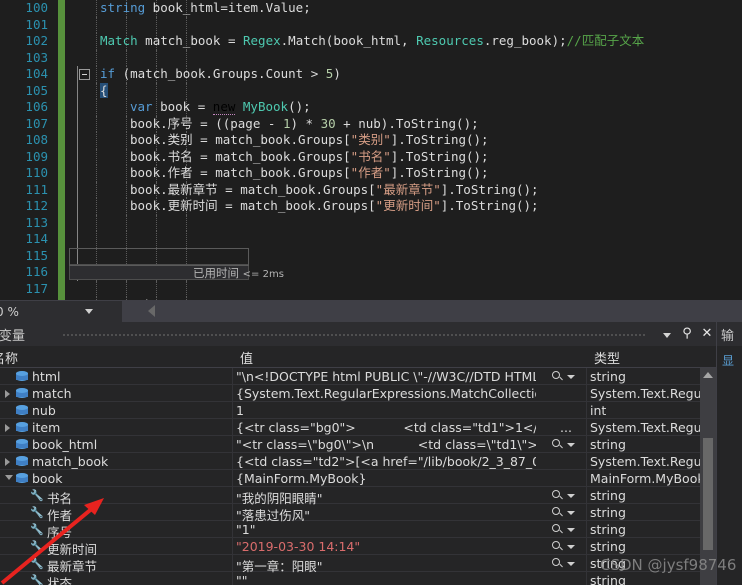  I want to click on close-button: ✕, so click(707, 334).